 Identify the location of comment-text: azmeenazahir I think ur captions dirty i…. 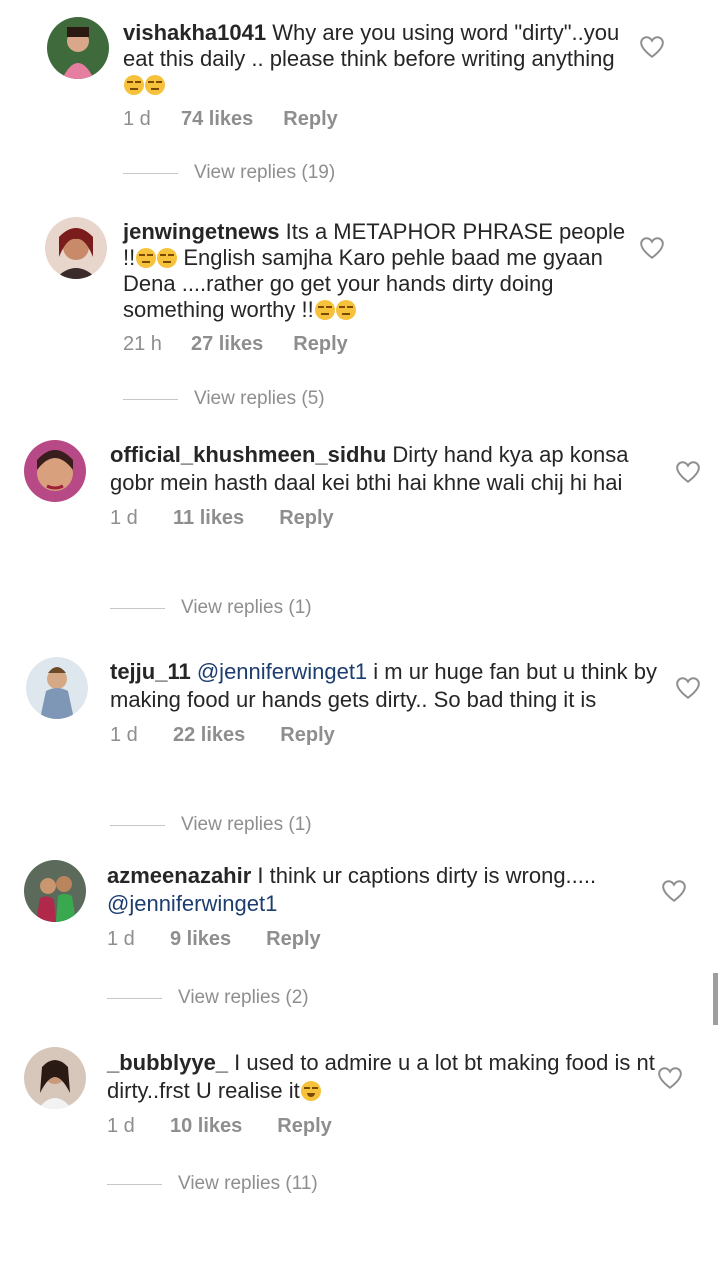
(352, 889).